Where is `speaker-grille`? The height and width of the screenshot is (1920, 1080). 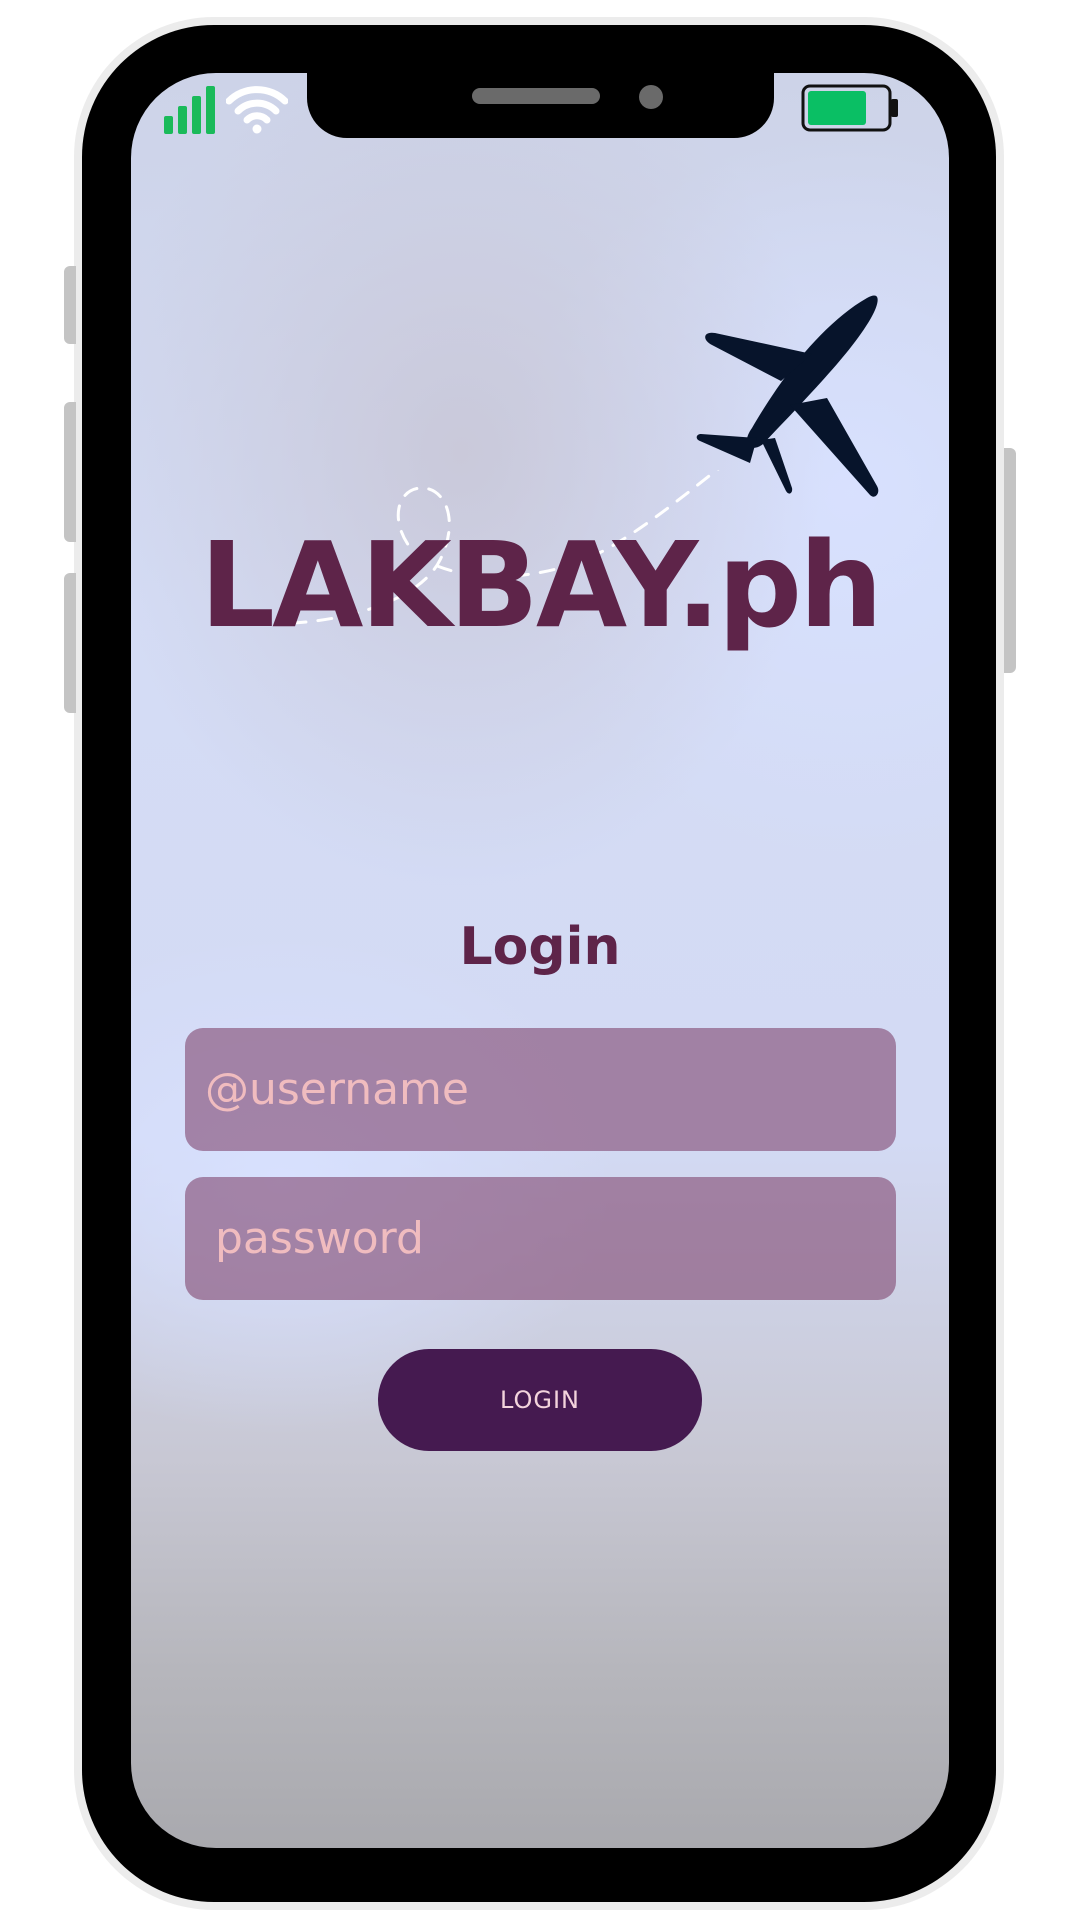
speaker-grille is located at coordinates (536, 96).